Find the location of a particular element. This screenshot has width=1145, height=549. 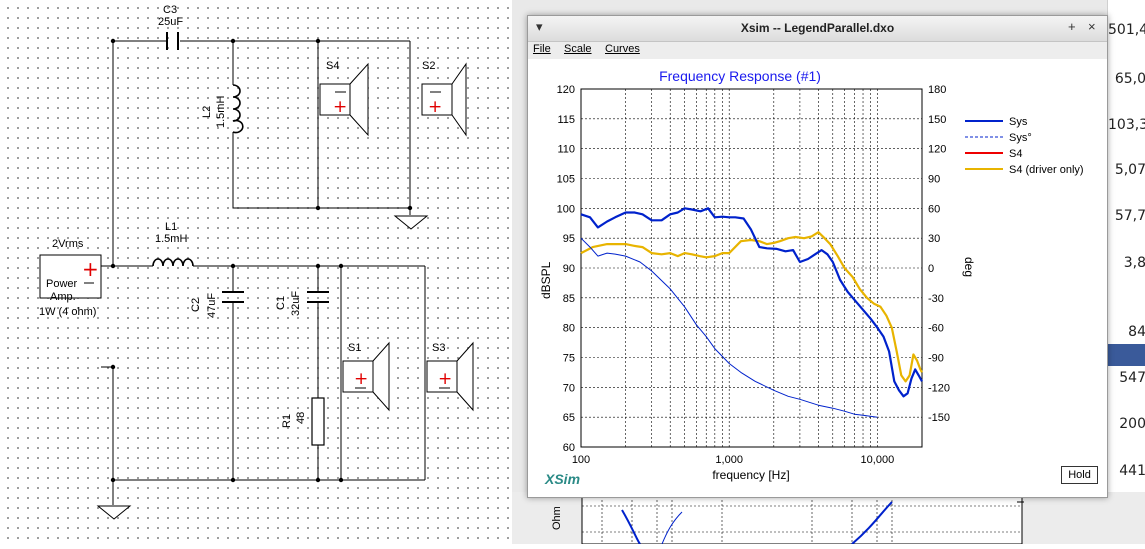

capacitor-c3: C3 25uF is located at coordinates (170, 27).